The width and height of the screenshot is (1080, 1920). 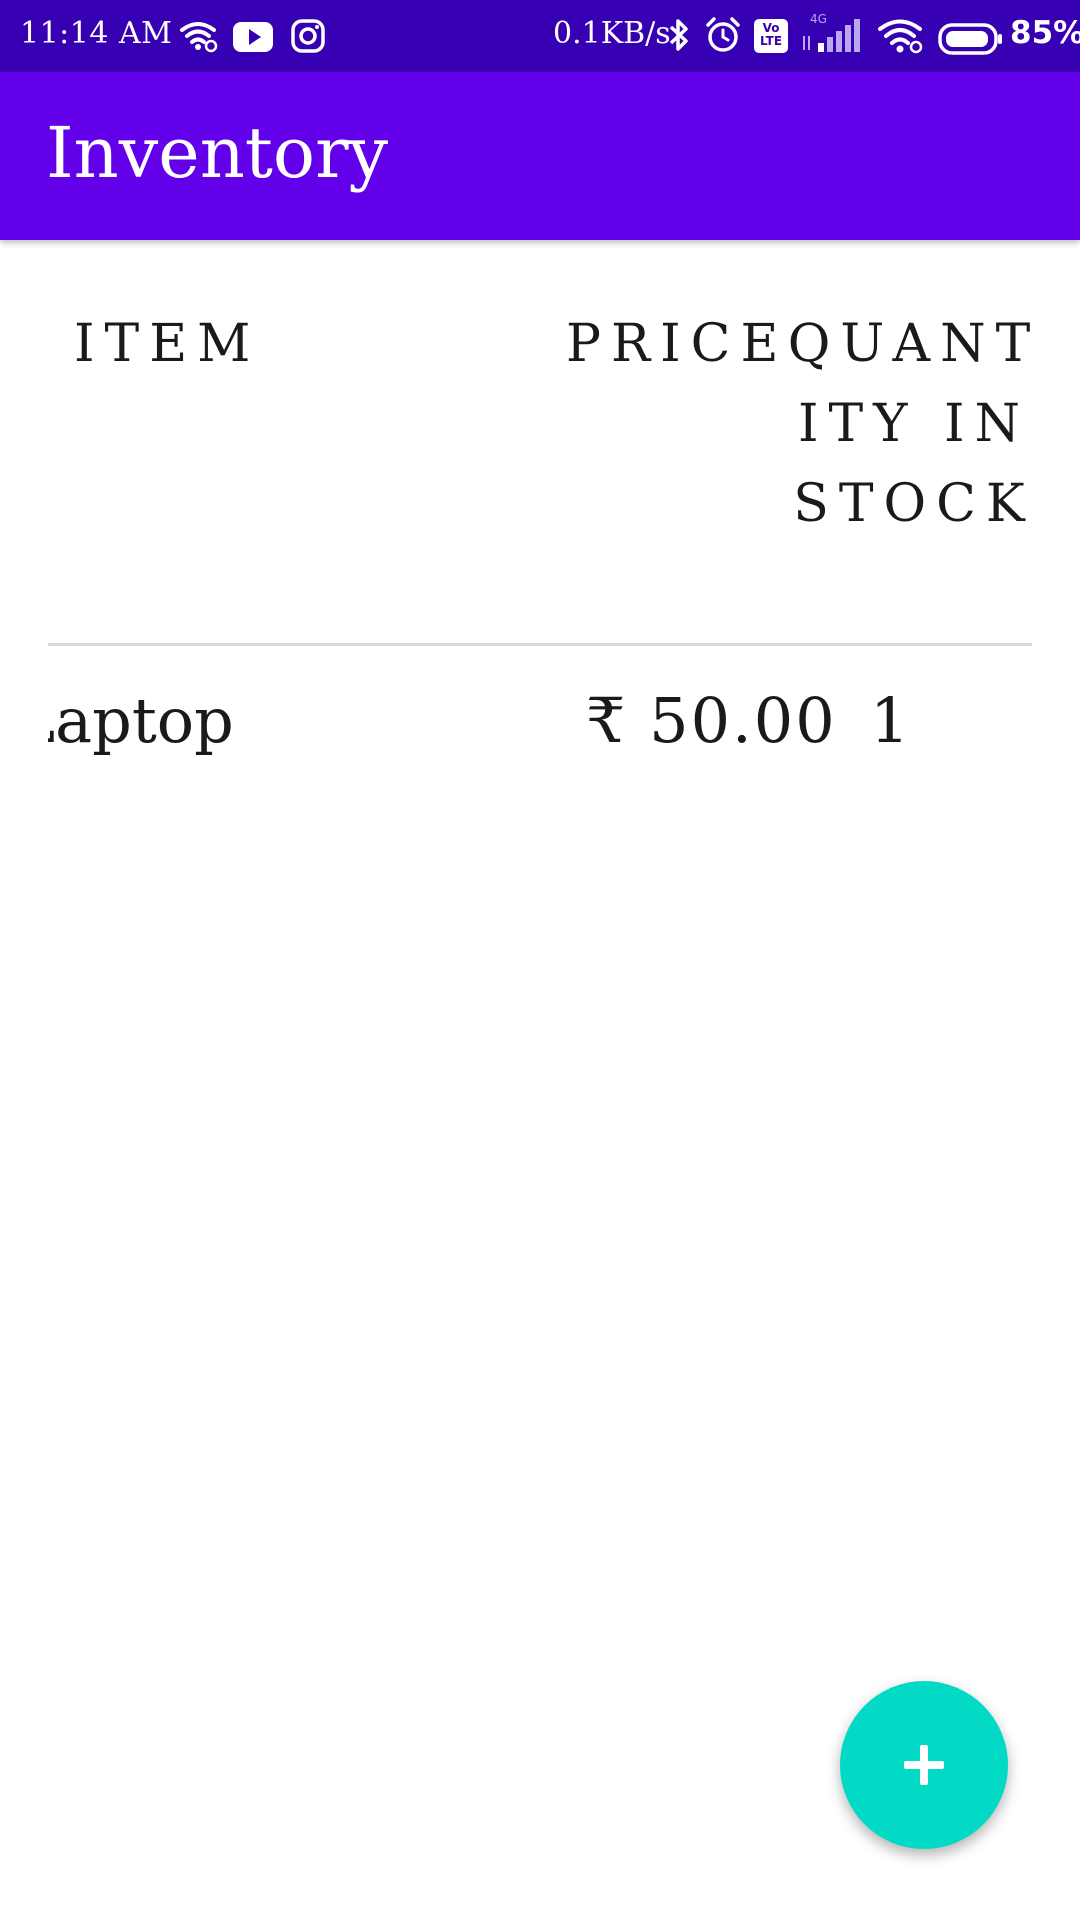 What do you see at coordinates (540, 156) in the screenshot?
I see `app-bar: Inventory` at bounding box center [540, 156].